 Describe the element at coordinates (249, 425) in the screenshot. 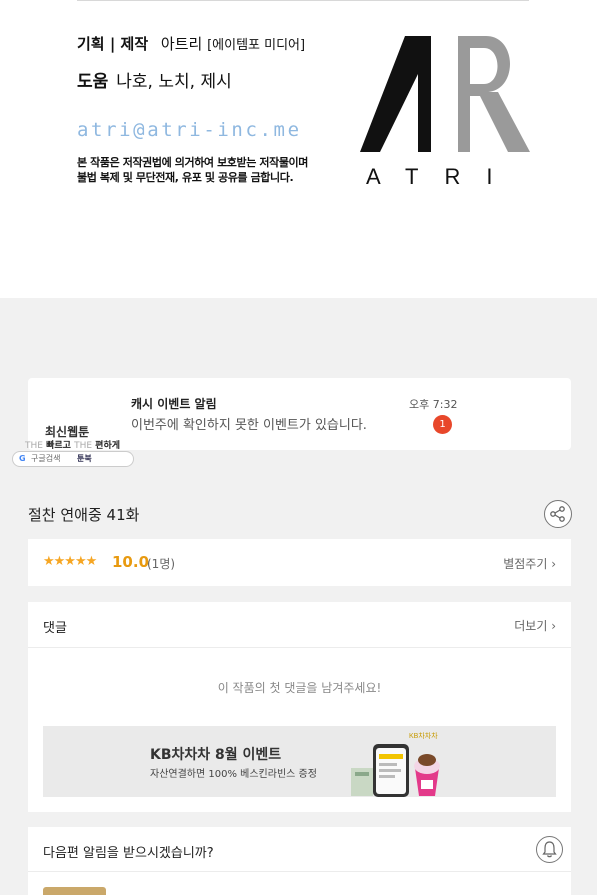

I see `notification-body: 이번주에 확인하지 못한 이벤트가 있습니다.` at that location.